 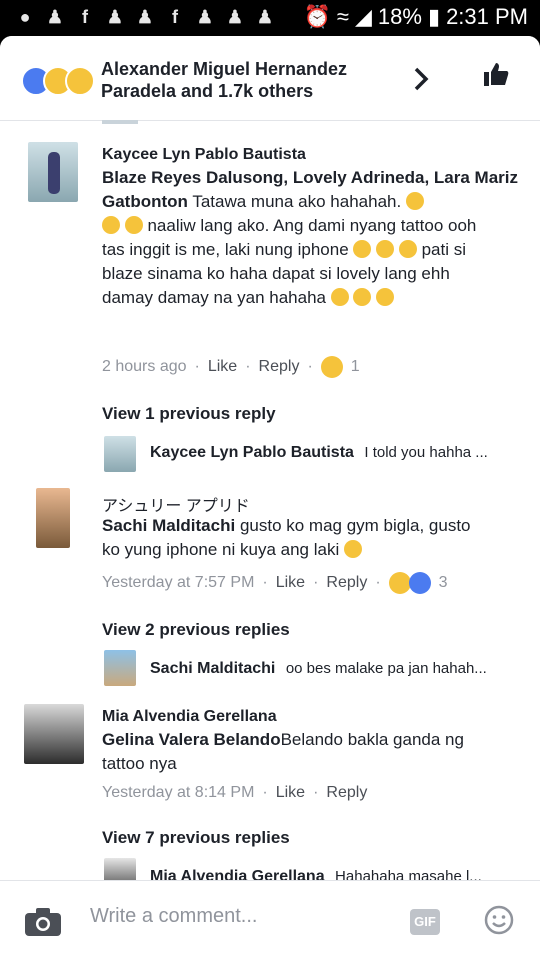 What do you see at coordinates (434, 16) in the screenshot?
I see `battery-icon: ▮` at bounding box center [434, 16].